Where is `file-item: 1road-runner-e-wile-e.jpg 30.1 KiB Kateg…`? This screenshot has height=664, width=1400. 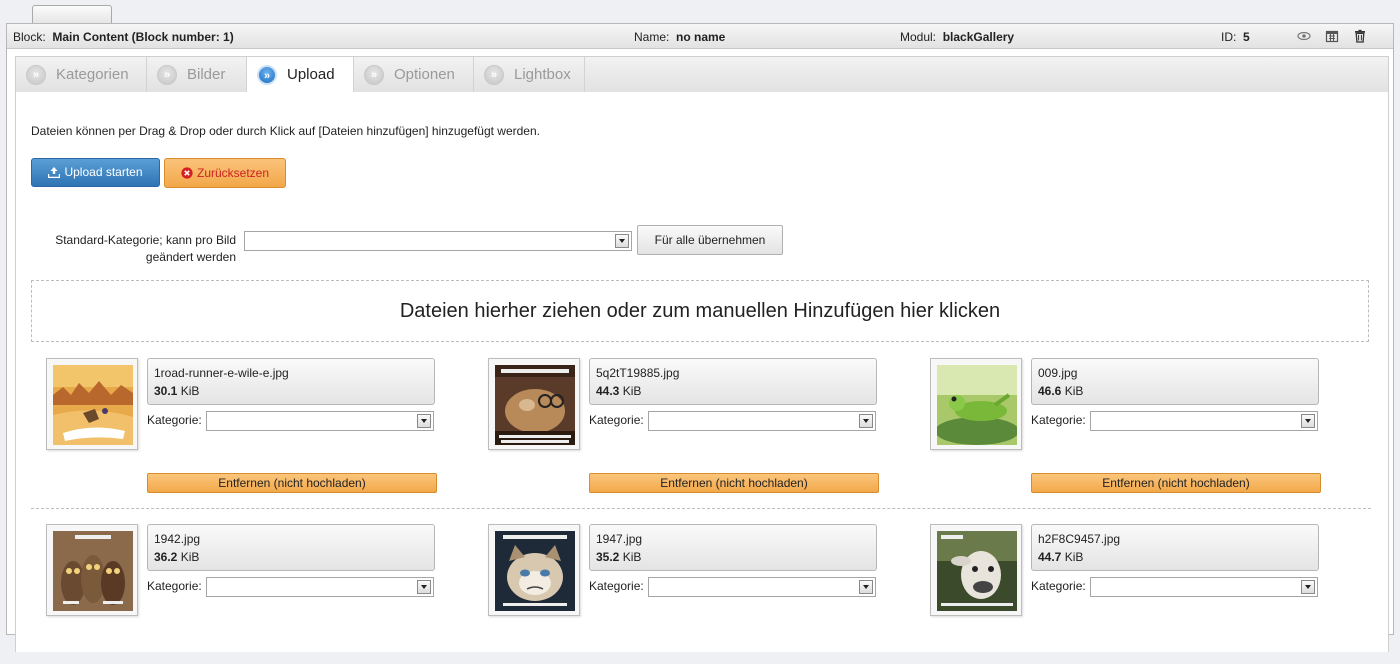 file-item: 1road-runner-e-wile-e.jpg 30.1 KiB Kateg… is located at coordinates (266, 428).